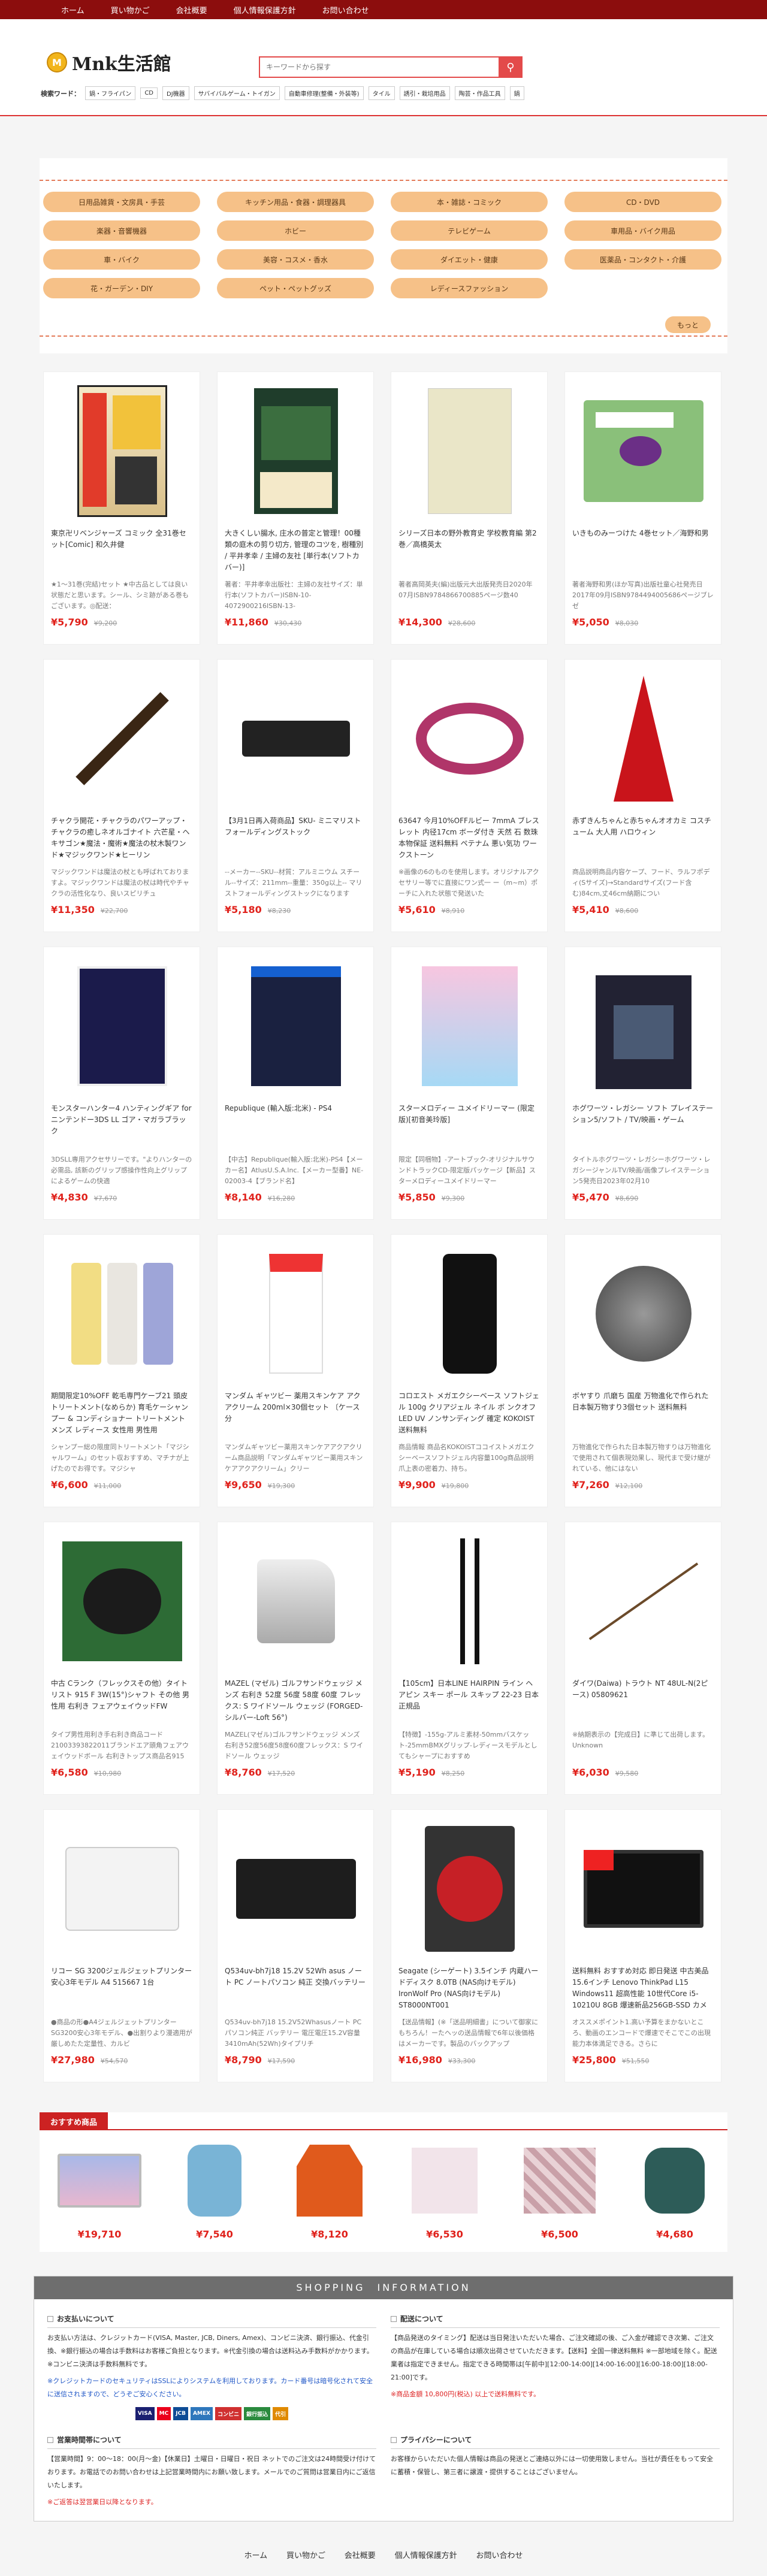 Image resolution: width=767 pixels, height=2576 pixels. What do you see at coordinates (360, 2555) in the screenshot?
I see `footer-company: 会社概要` at bounding box center [360, 2555].